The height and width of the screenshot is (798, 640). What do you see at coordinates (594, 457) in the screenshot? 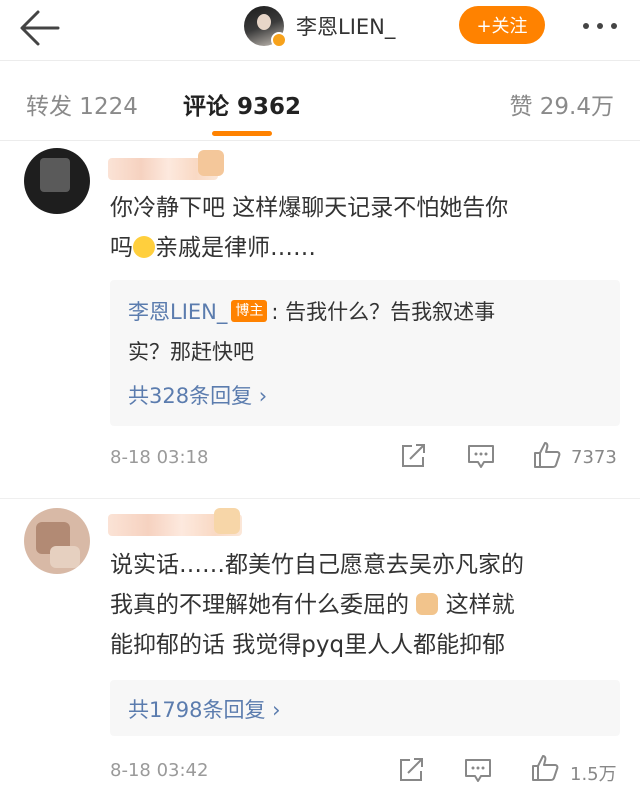
I see `like-count: 7373` at bounding box center [594, 457].